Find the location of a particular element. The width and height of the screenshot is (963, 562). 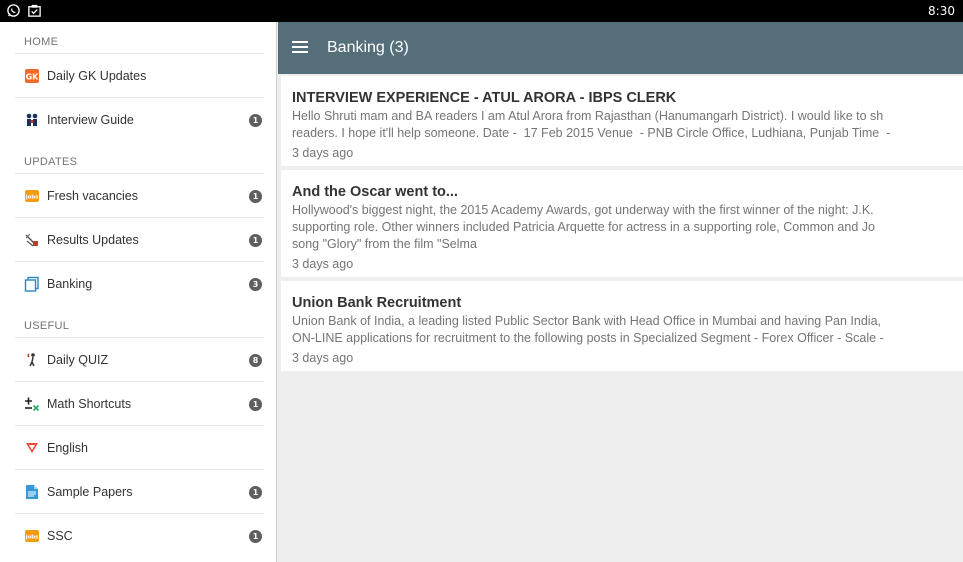

drawer-item-sample-papers: Sample Papers 1 is located at coordinates (138, 492).